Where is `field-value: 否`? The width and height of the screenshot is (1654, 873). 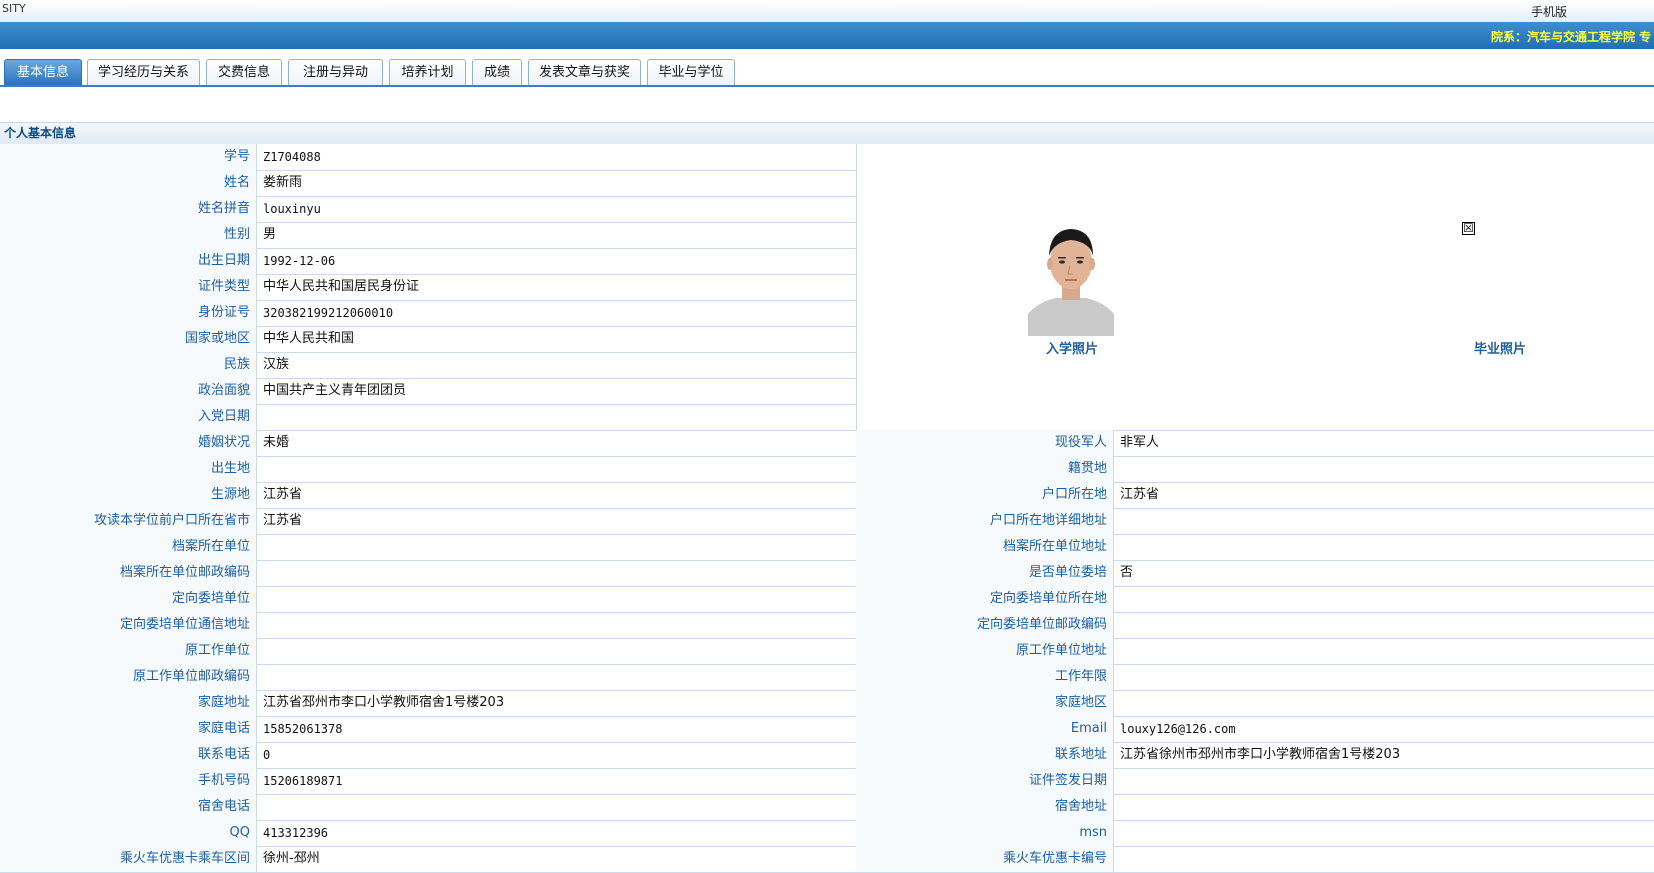
field-value: 否 is located at coordinates (1127, 572).